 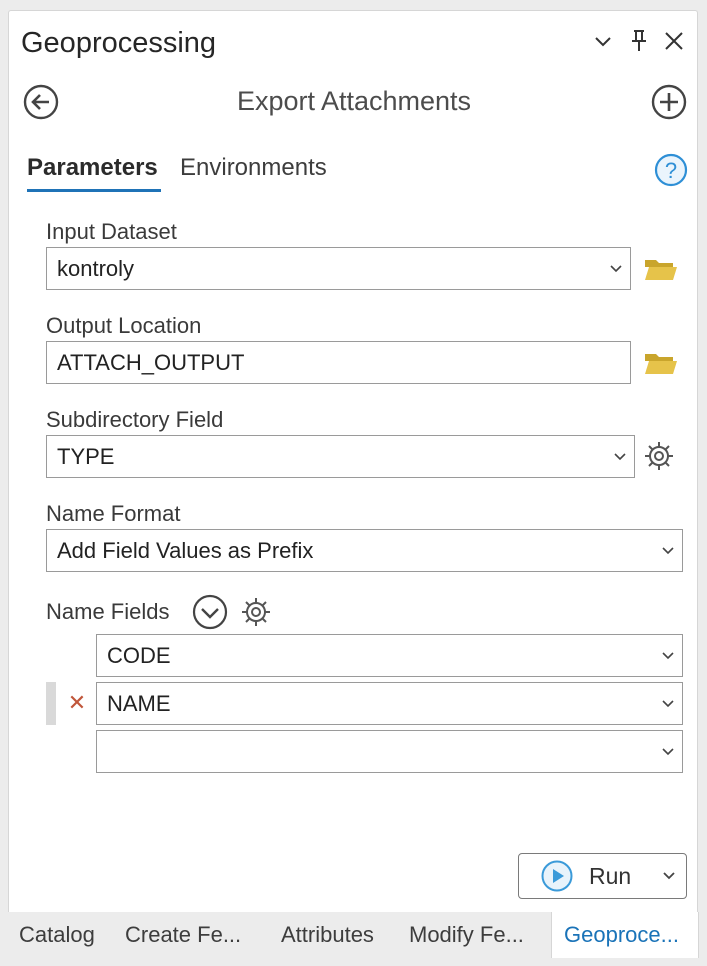 I want to click on browse-input-folder-icon, so click(x=661, y=269).